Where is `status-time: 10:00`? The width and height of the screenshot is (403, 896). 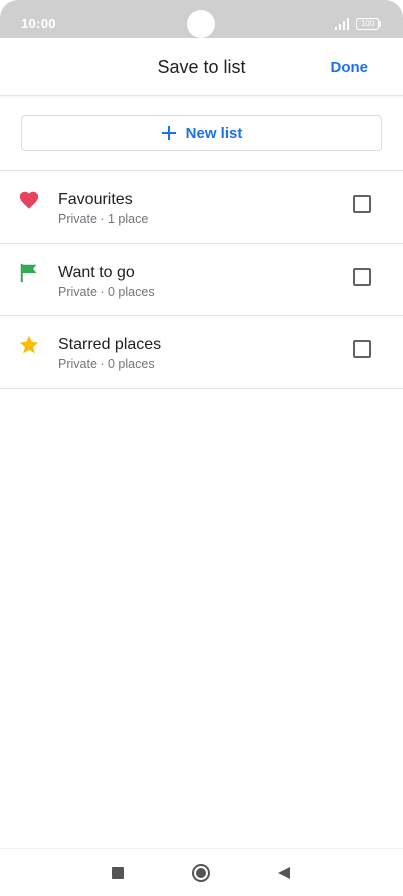
status-time: 10:00 is located at coordinates (38, 23).